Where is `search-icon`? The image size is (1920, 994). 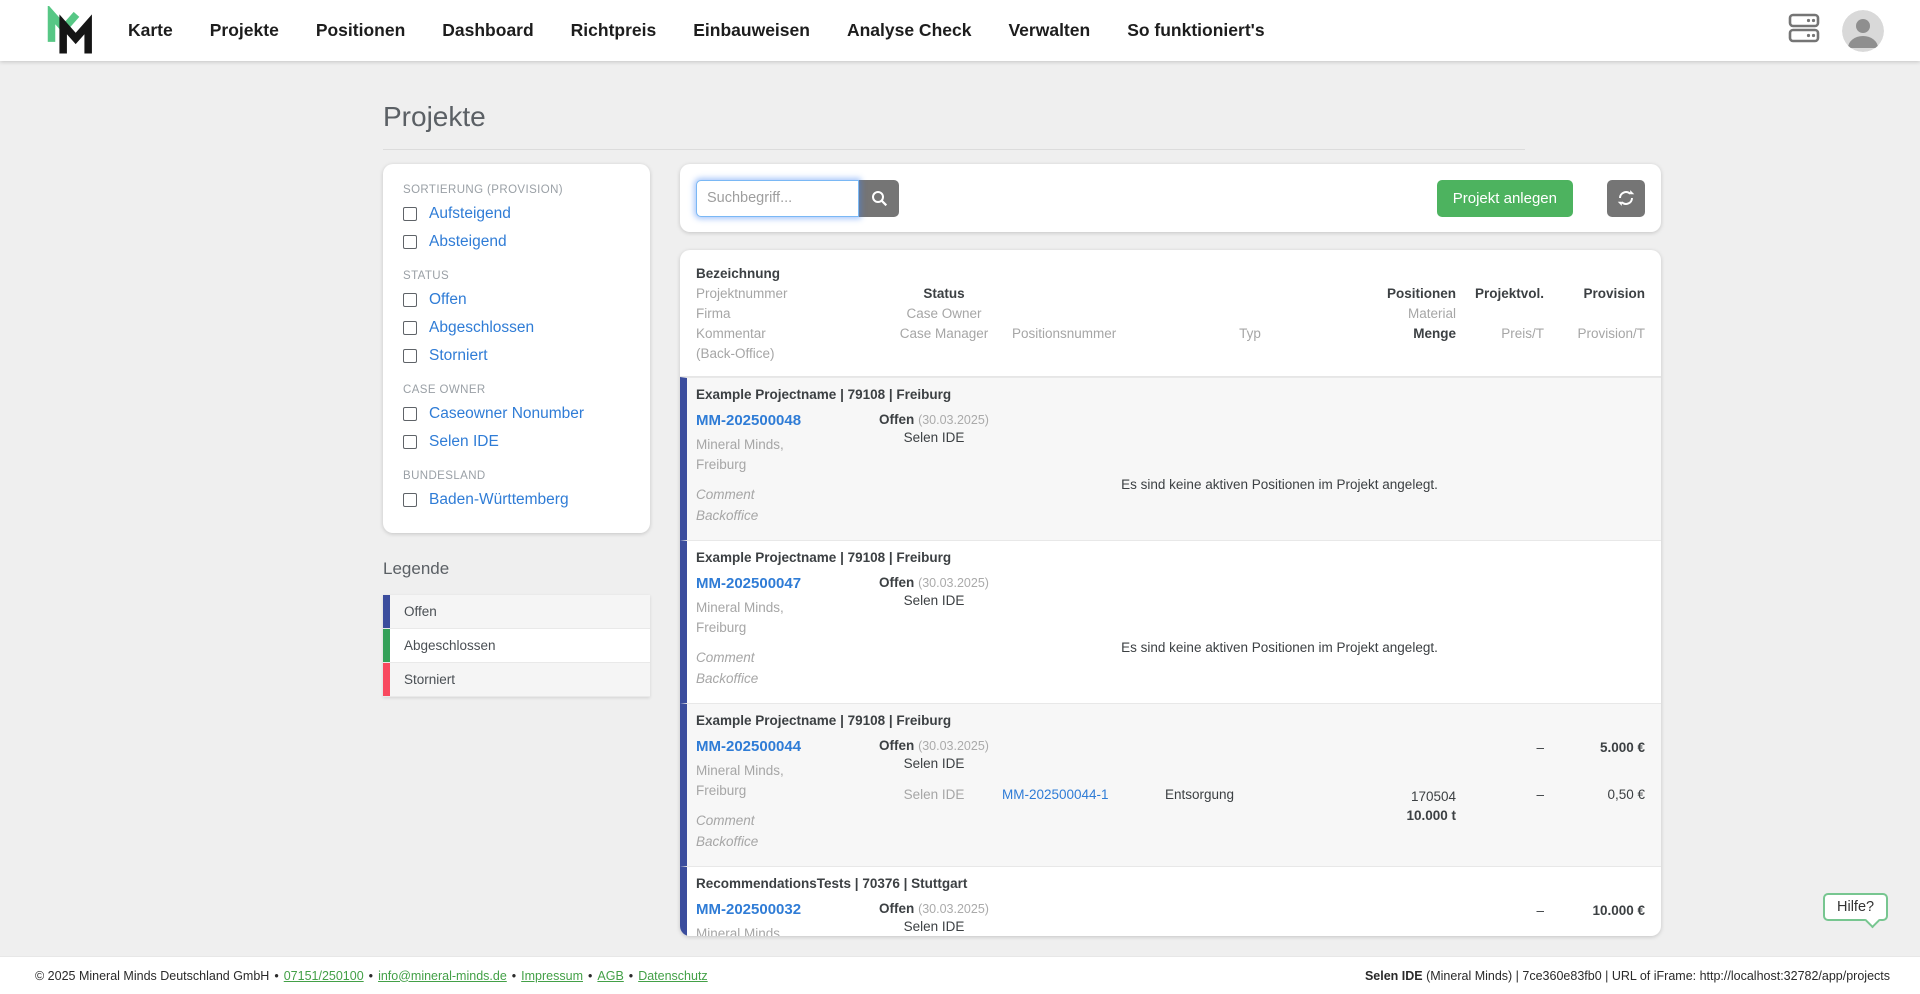 search-icon is located at coordinates (879, 198).